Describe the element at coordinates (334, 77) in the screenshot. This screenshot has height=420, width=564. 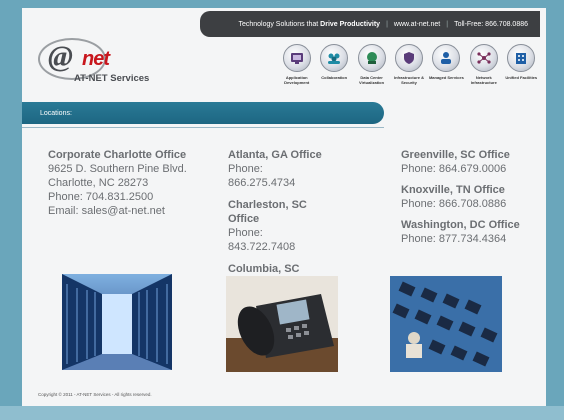
I see `service-label: Collaboration` at that location.